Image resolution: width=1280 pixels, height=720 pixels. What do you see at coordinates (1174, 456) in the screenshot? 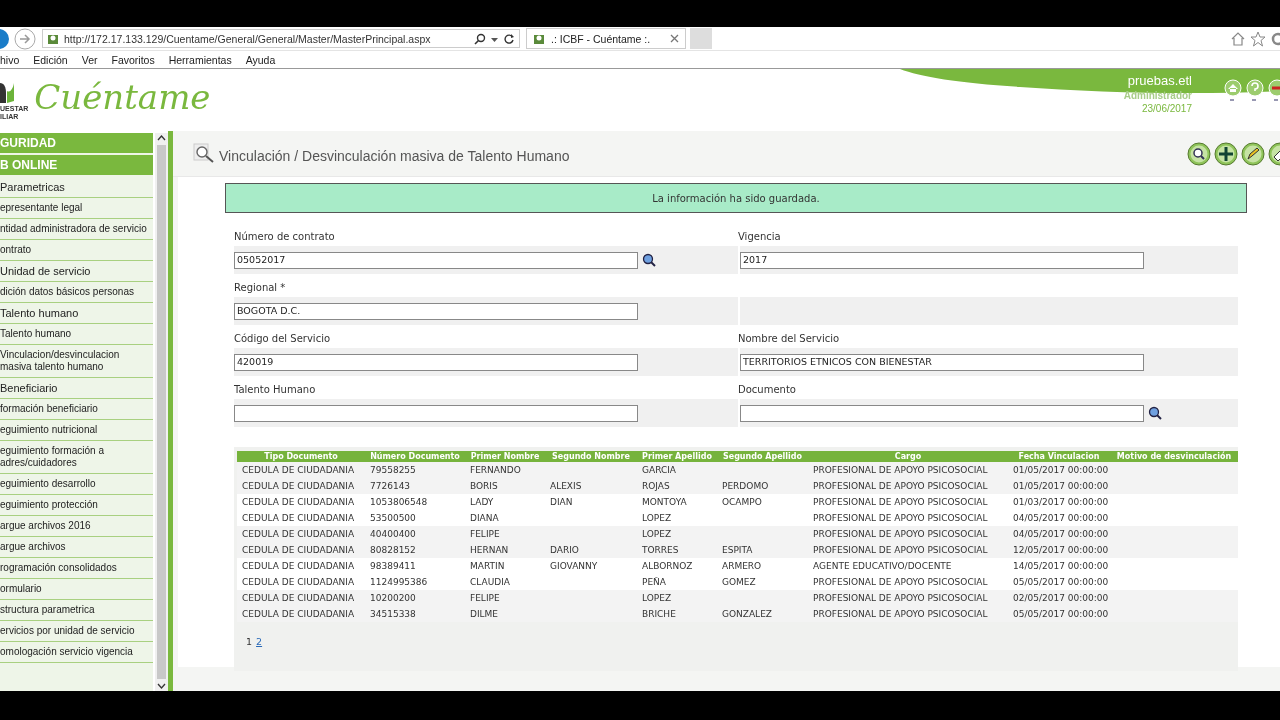
I see `column-header: Motivo de desvinculación` at bounding box center [1174, 456].